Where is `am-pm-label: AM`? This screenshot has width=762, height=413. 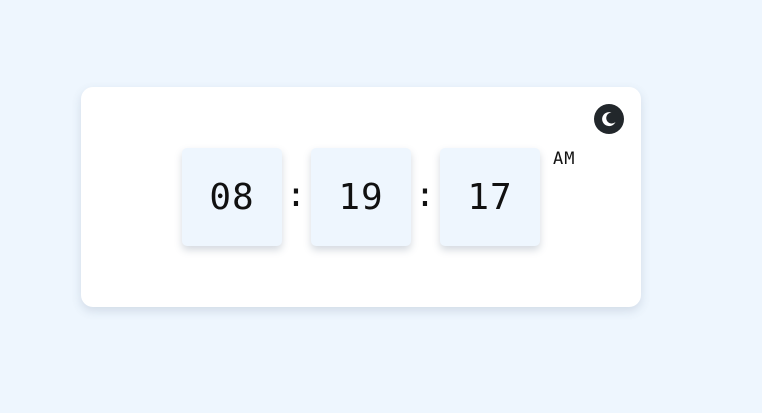 am-pm-label: AM is located at coordinates (564, 159).